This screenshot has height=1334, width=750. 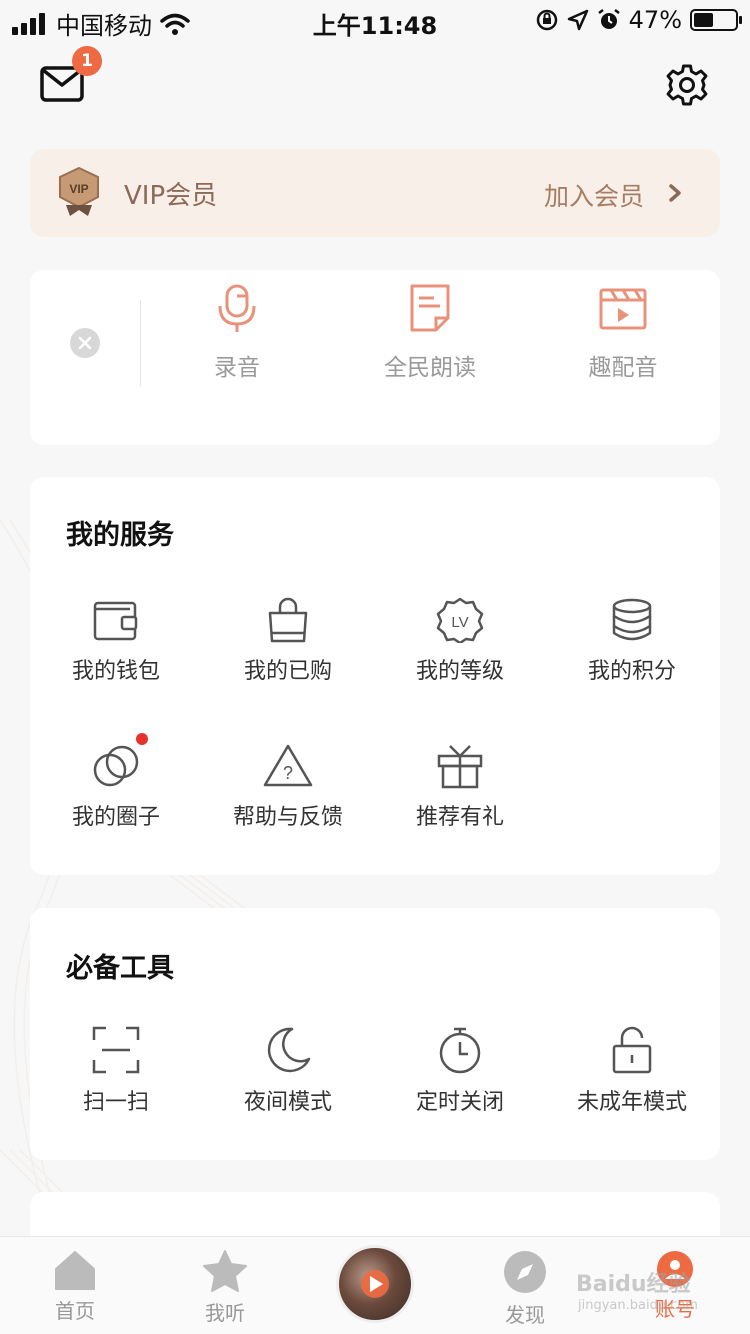 What do you see at coordinates (430, 368) in the screenshot?
I see `create-item-label: 全民朗读` at bounding box center [430, 368].